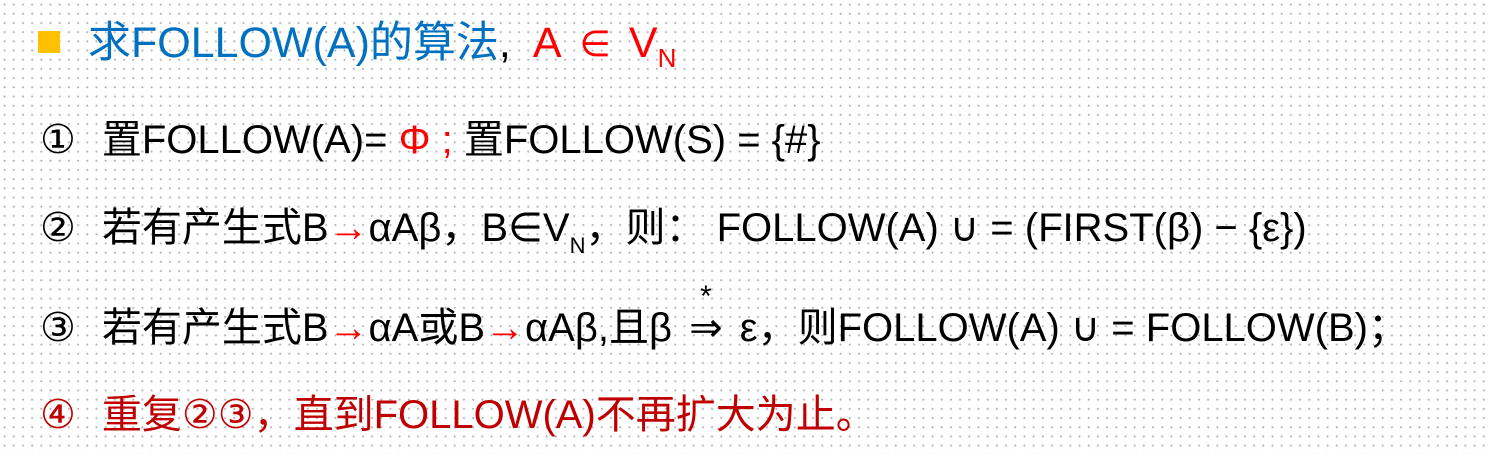 This screenshot has height=454, width=1491. Describe the element at coordinates (447, 140) in the screenshot. I see `step-1-semicolon: ;` at that location.